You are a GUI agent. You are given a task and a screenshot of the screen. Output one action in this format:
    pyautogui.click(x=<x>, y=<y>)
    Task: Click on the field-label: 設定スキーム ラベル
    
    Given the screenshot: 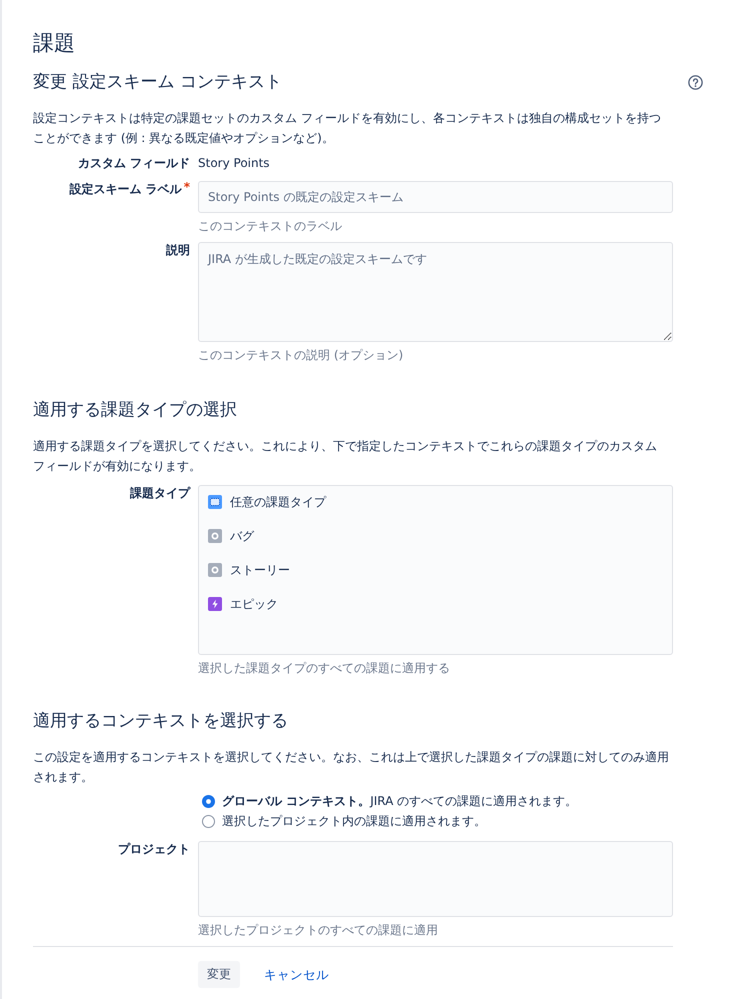 What is the action you would take?
    pyautogui.click(x=126, y=189)
    